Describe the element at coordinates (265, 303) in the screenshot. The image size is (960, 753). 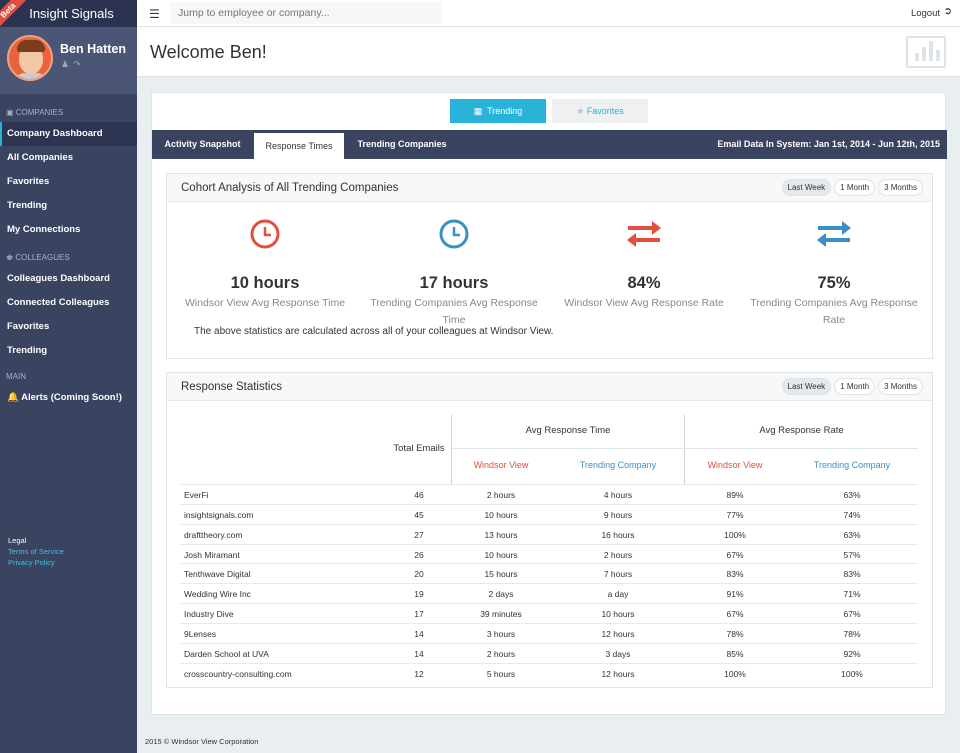
I see `stat-label: Windsor View Avg Response Time` at that location.